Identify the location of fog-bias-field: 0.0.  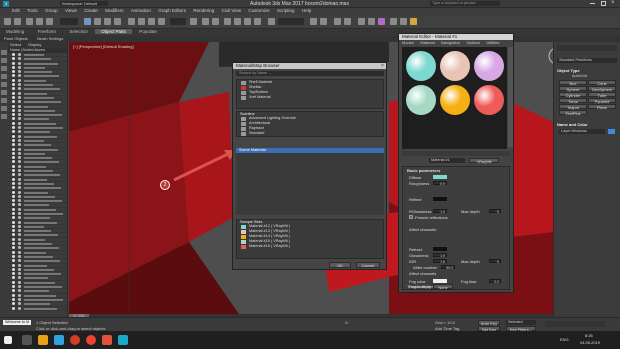
(495, 281).